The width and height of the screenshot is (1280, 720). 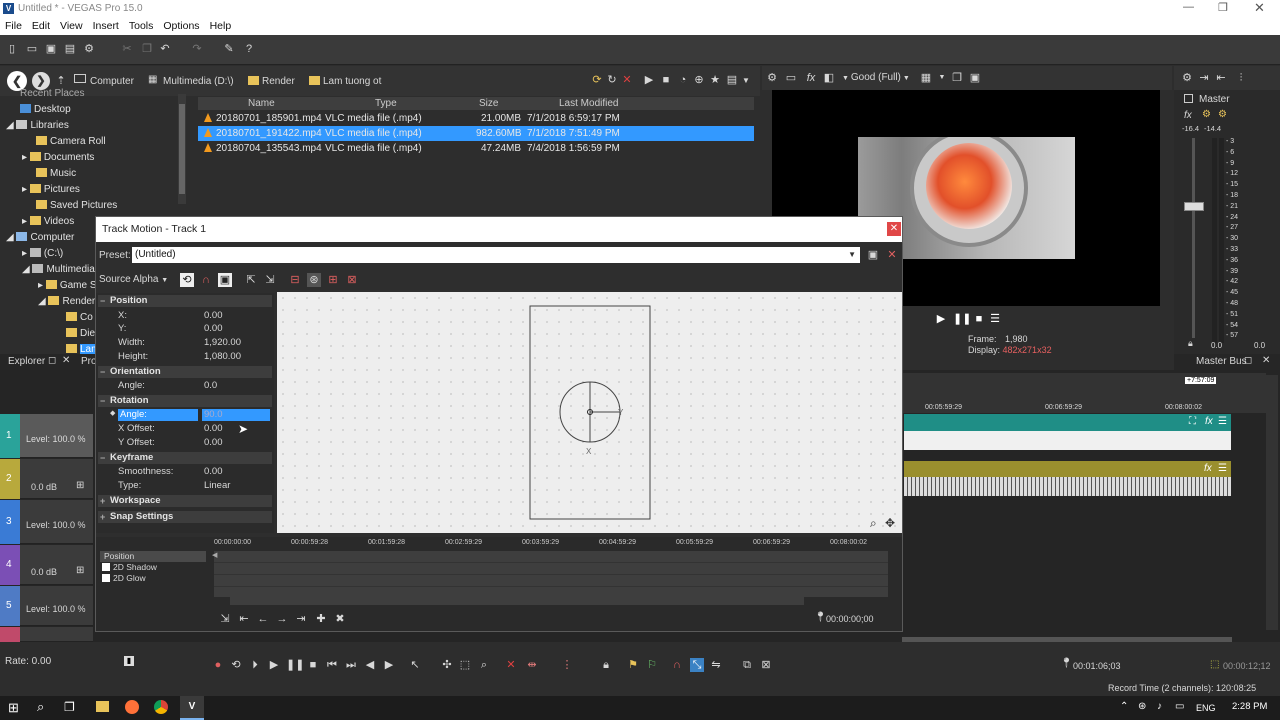 I want to click on clip-menu-icon: ☰, so click(x=1222, y=468).